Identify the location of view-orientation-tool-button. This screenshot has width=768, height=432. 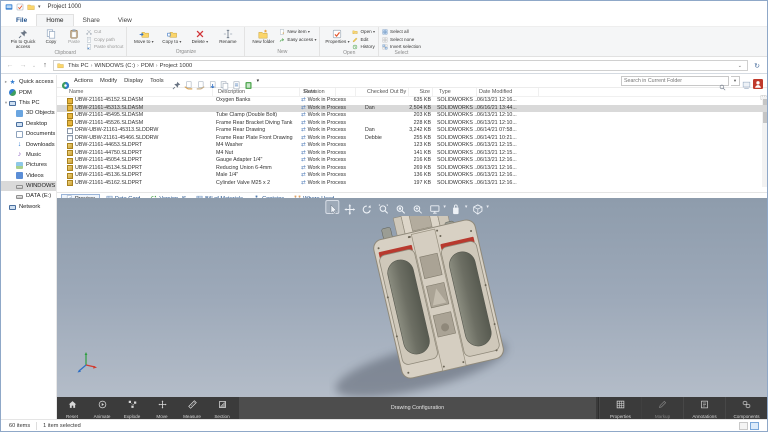
(477, 207).